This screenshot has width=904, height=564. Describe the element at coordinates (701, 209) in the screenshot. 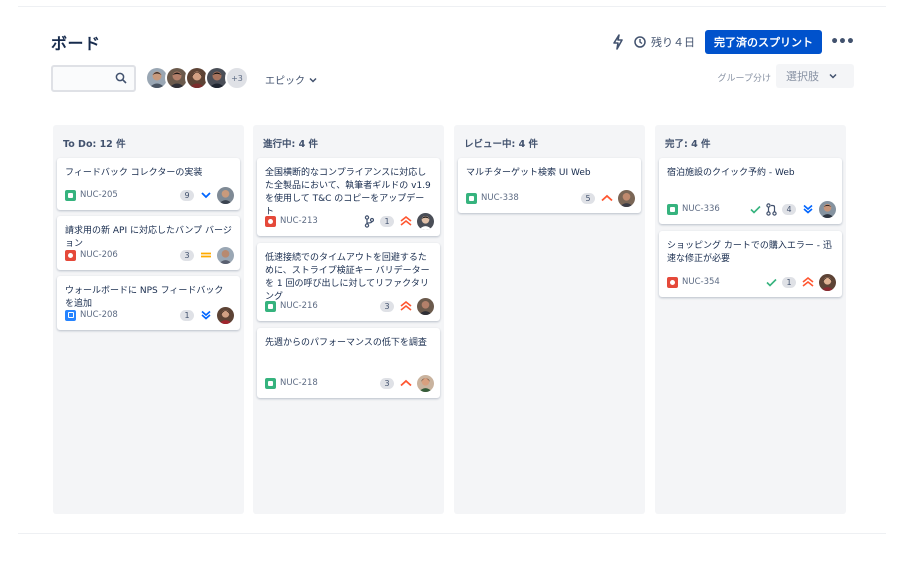

I see `issue-key: NUC-336` at that location.